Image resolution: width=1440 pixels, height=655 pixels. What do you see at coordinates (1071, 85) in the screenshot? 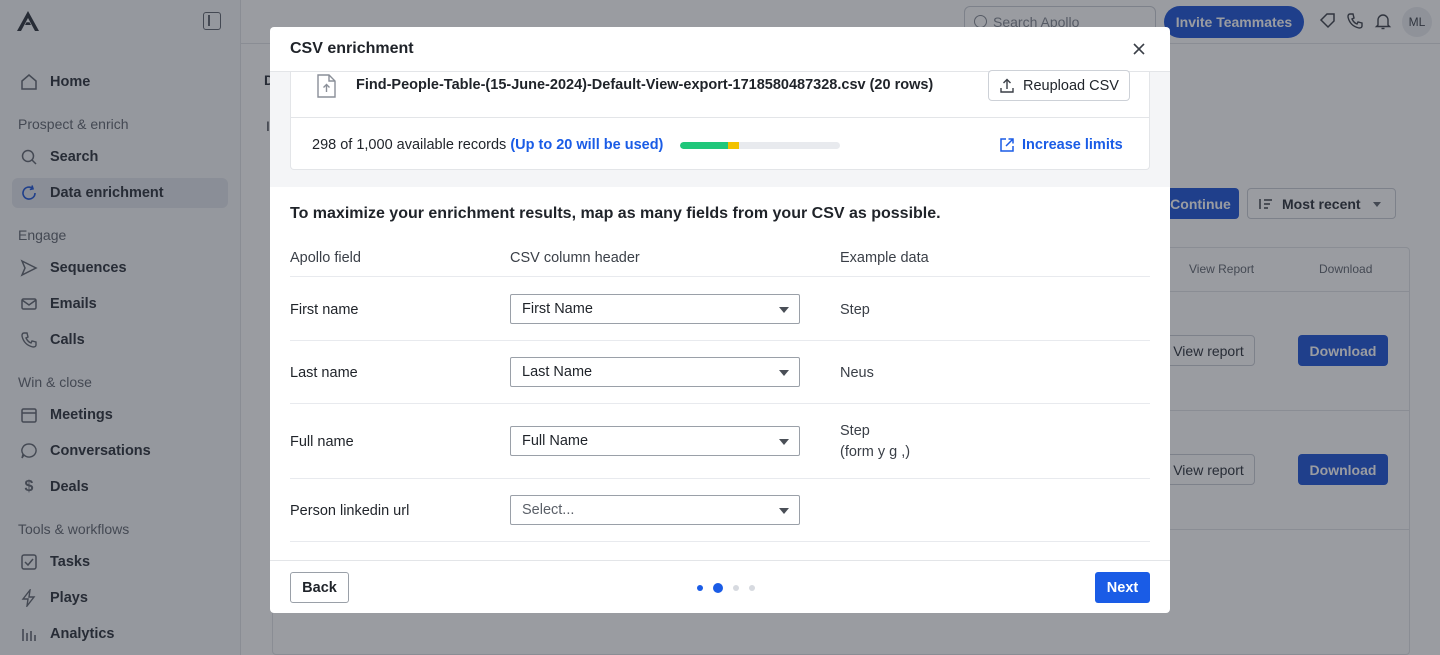
I see `reupload-label: Reupload CSV` at bounding box center [1071, 85].